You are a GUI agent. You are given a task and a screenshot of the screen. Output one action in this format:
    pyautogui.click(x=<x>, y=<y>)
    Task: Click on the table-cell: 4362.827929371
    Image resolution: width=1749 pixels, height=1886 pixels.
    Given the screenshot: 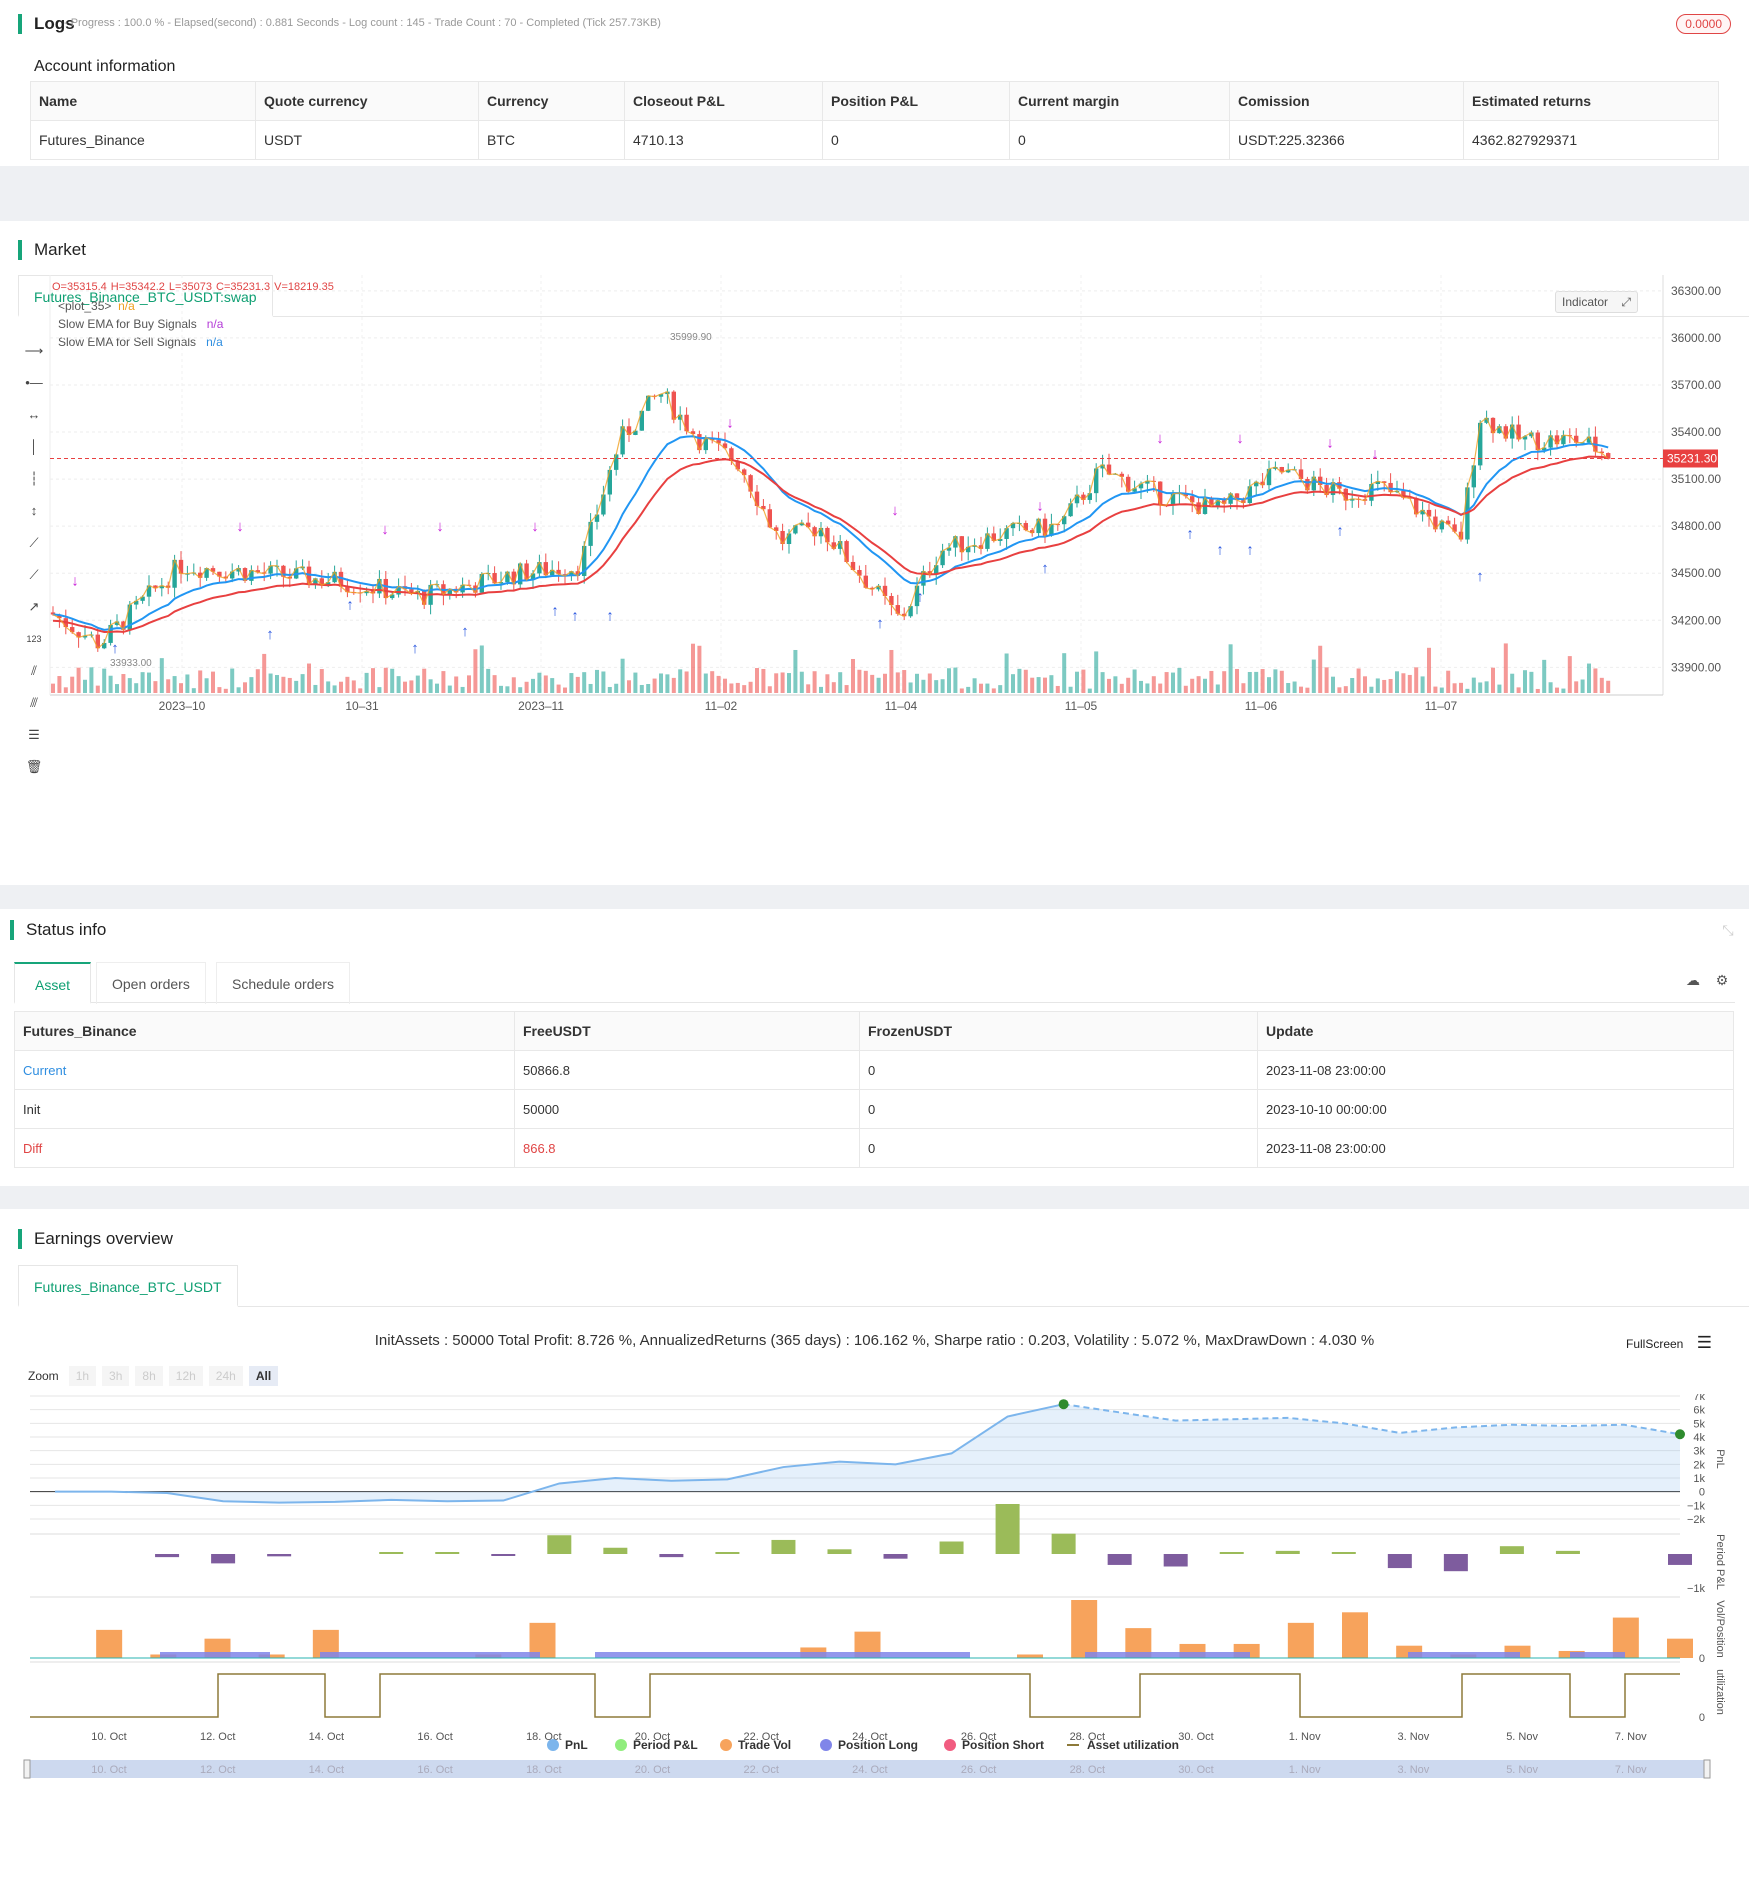 What is the action you would take?
    pyautogui.click(x=1591, y=140)
    